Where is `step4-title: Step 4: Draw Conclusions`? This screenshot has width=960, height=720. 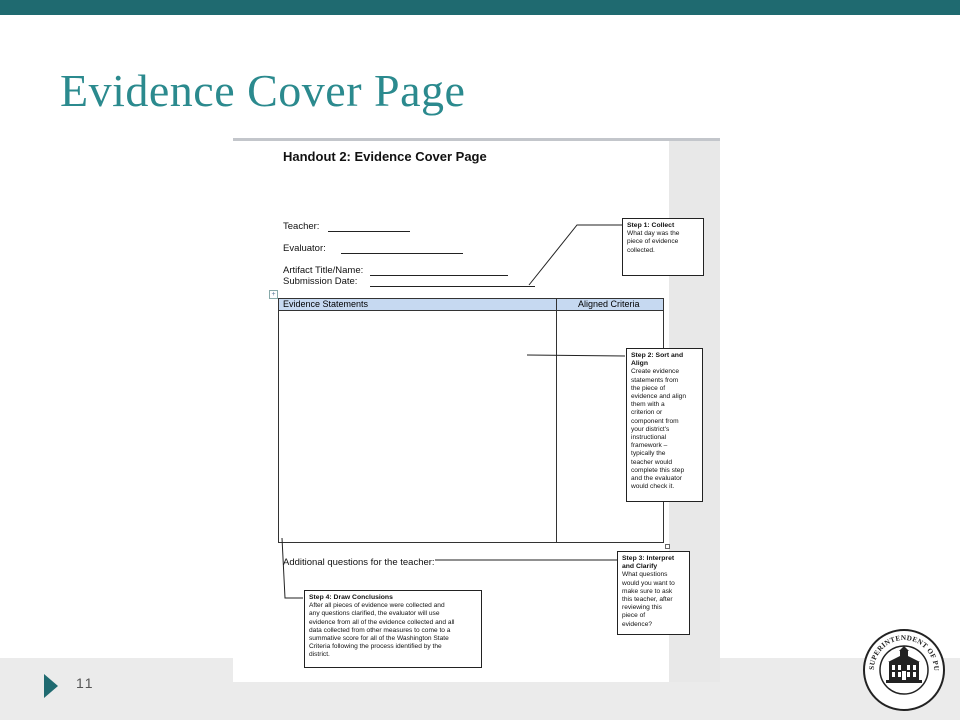
step4-title: Step 4: Draw Conclusions is located at coordinates (351, 597).